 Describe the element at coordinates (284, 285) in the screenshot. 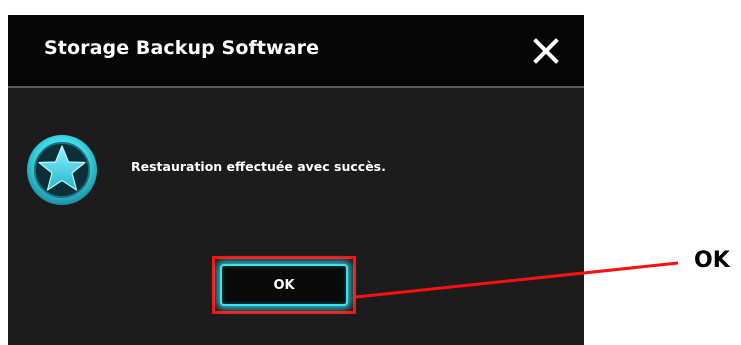

I see `ok-button: OK` at that location.